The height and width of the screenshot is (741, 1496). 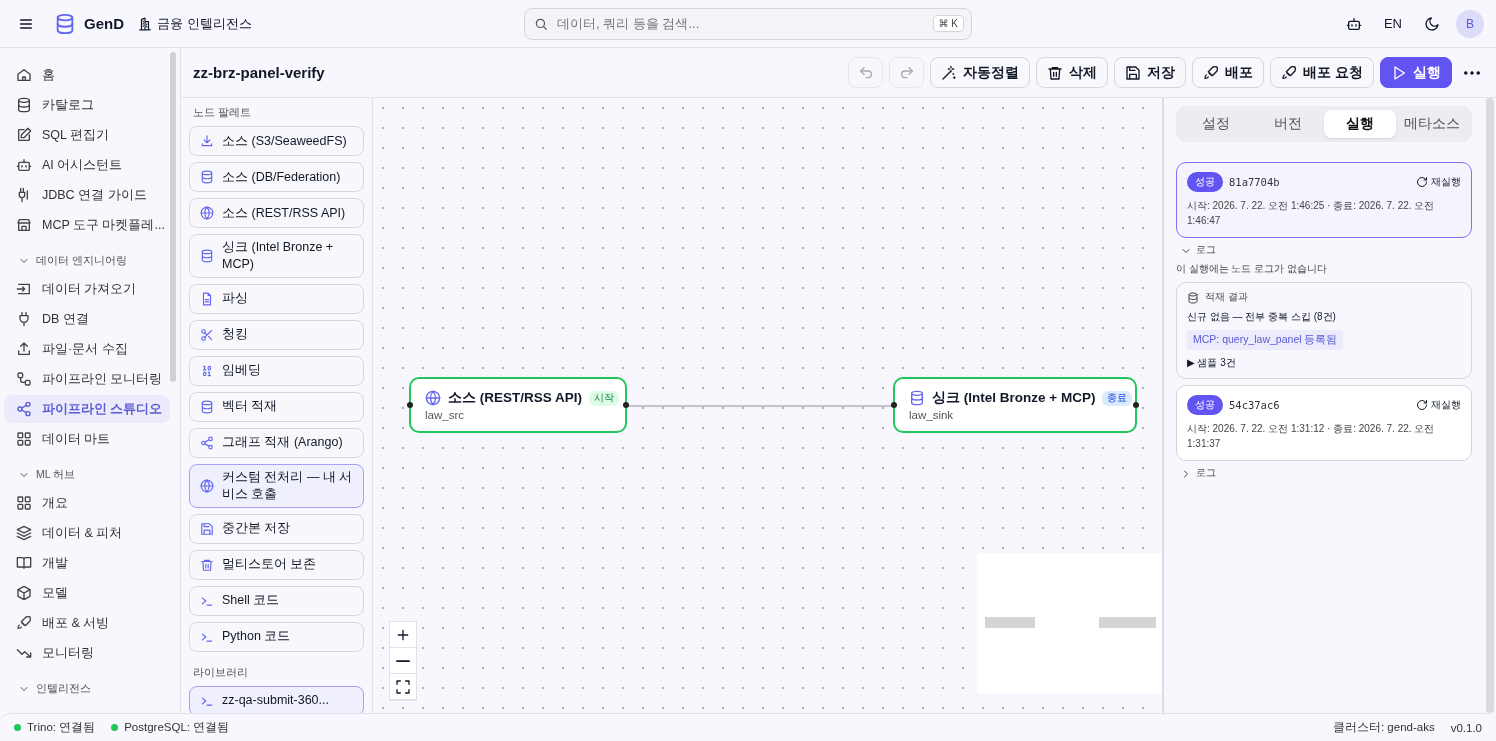 What do you see at coordinates (195, 23) in the screenshot?
I see `workspace-button: 금융 인텔리전스` at bounding box center [195, 23].